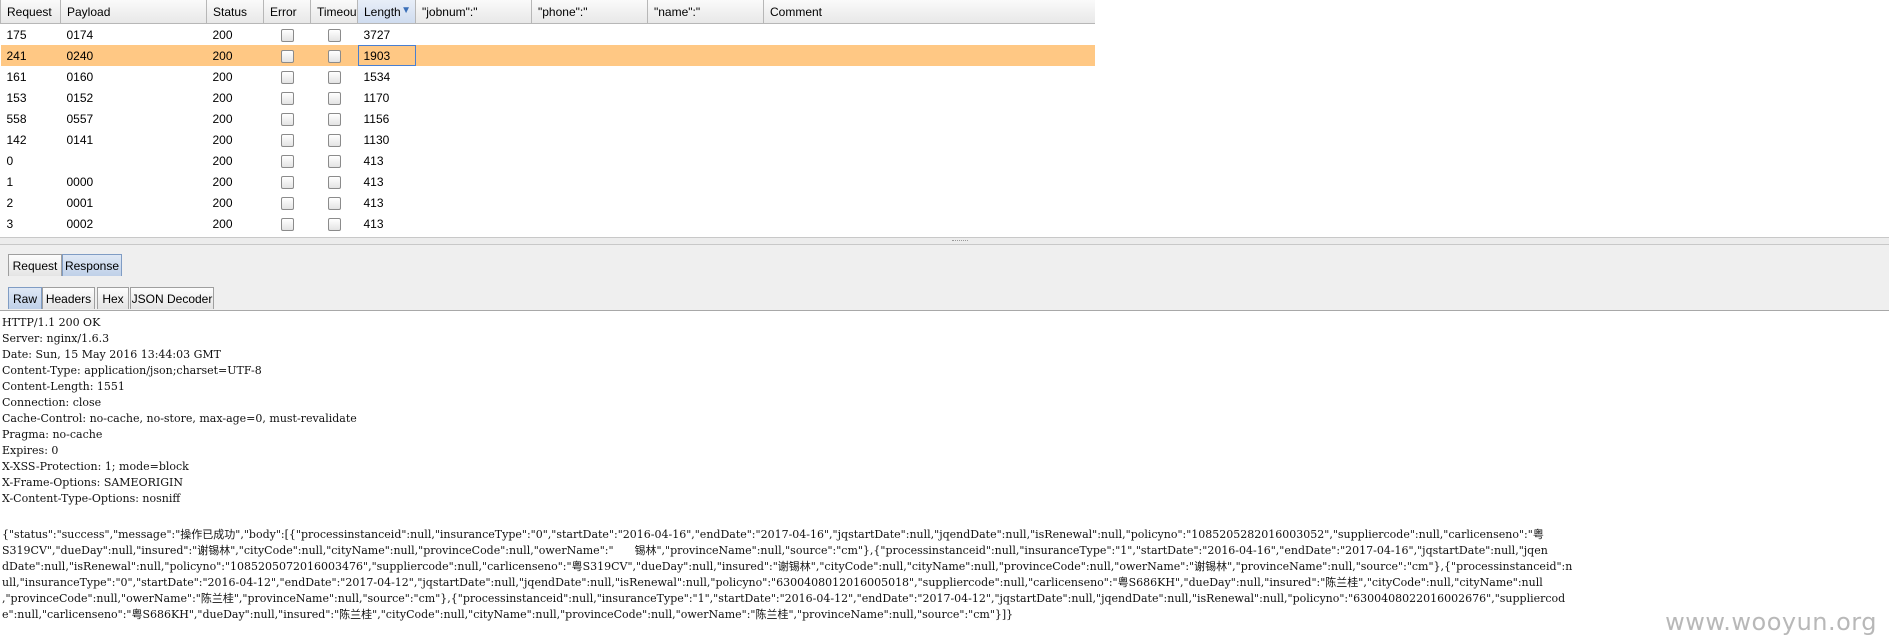 The image size is (1889, 640). I want to click on response-view-tabbar: Raw Headers Hex JSON Decoder, so click(944, 294).